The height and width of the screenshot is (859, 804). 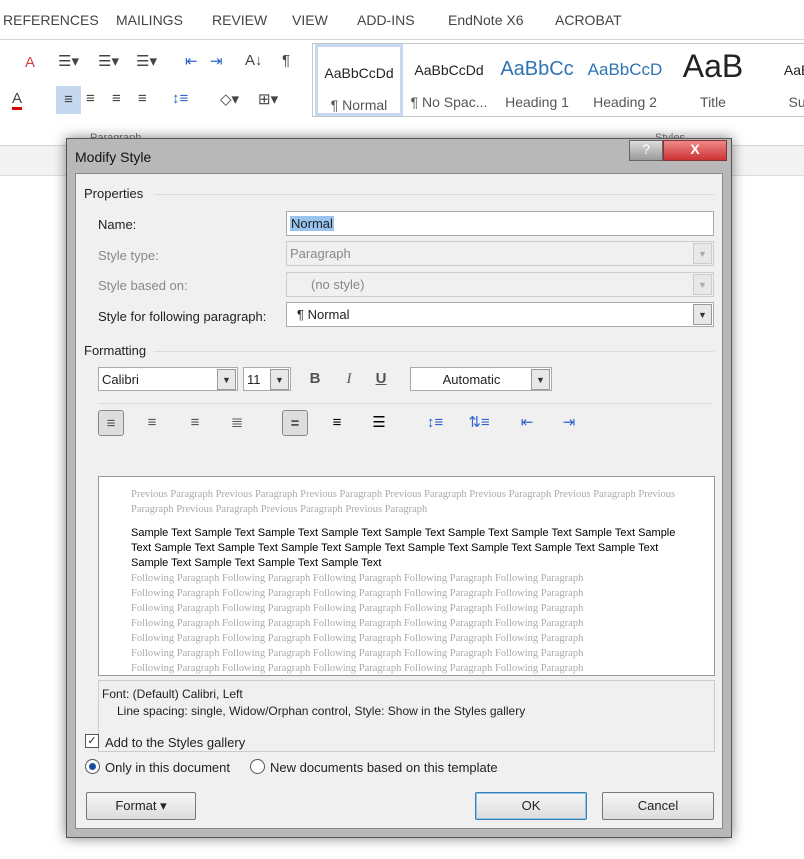 What do you see at coordinates (359, 80) in the screenshot?
I see `style-normal: AaBbCcDd ¶ Normal` at bounding box center [359, 80].